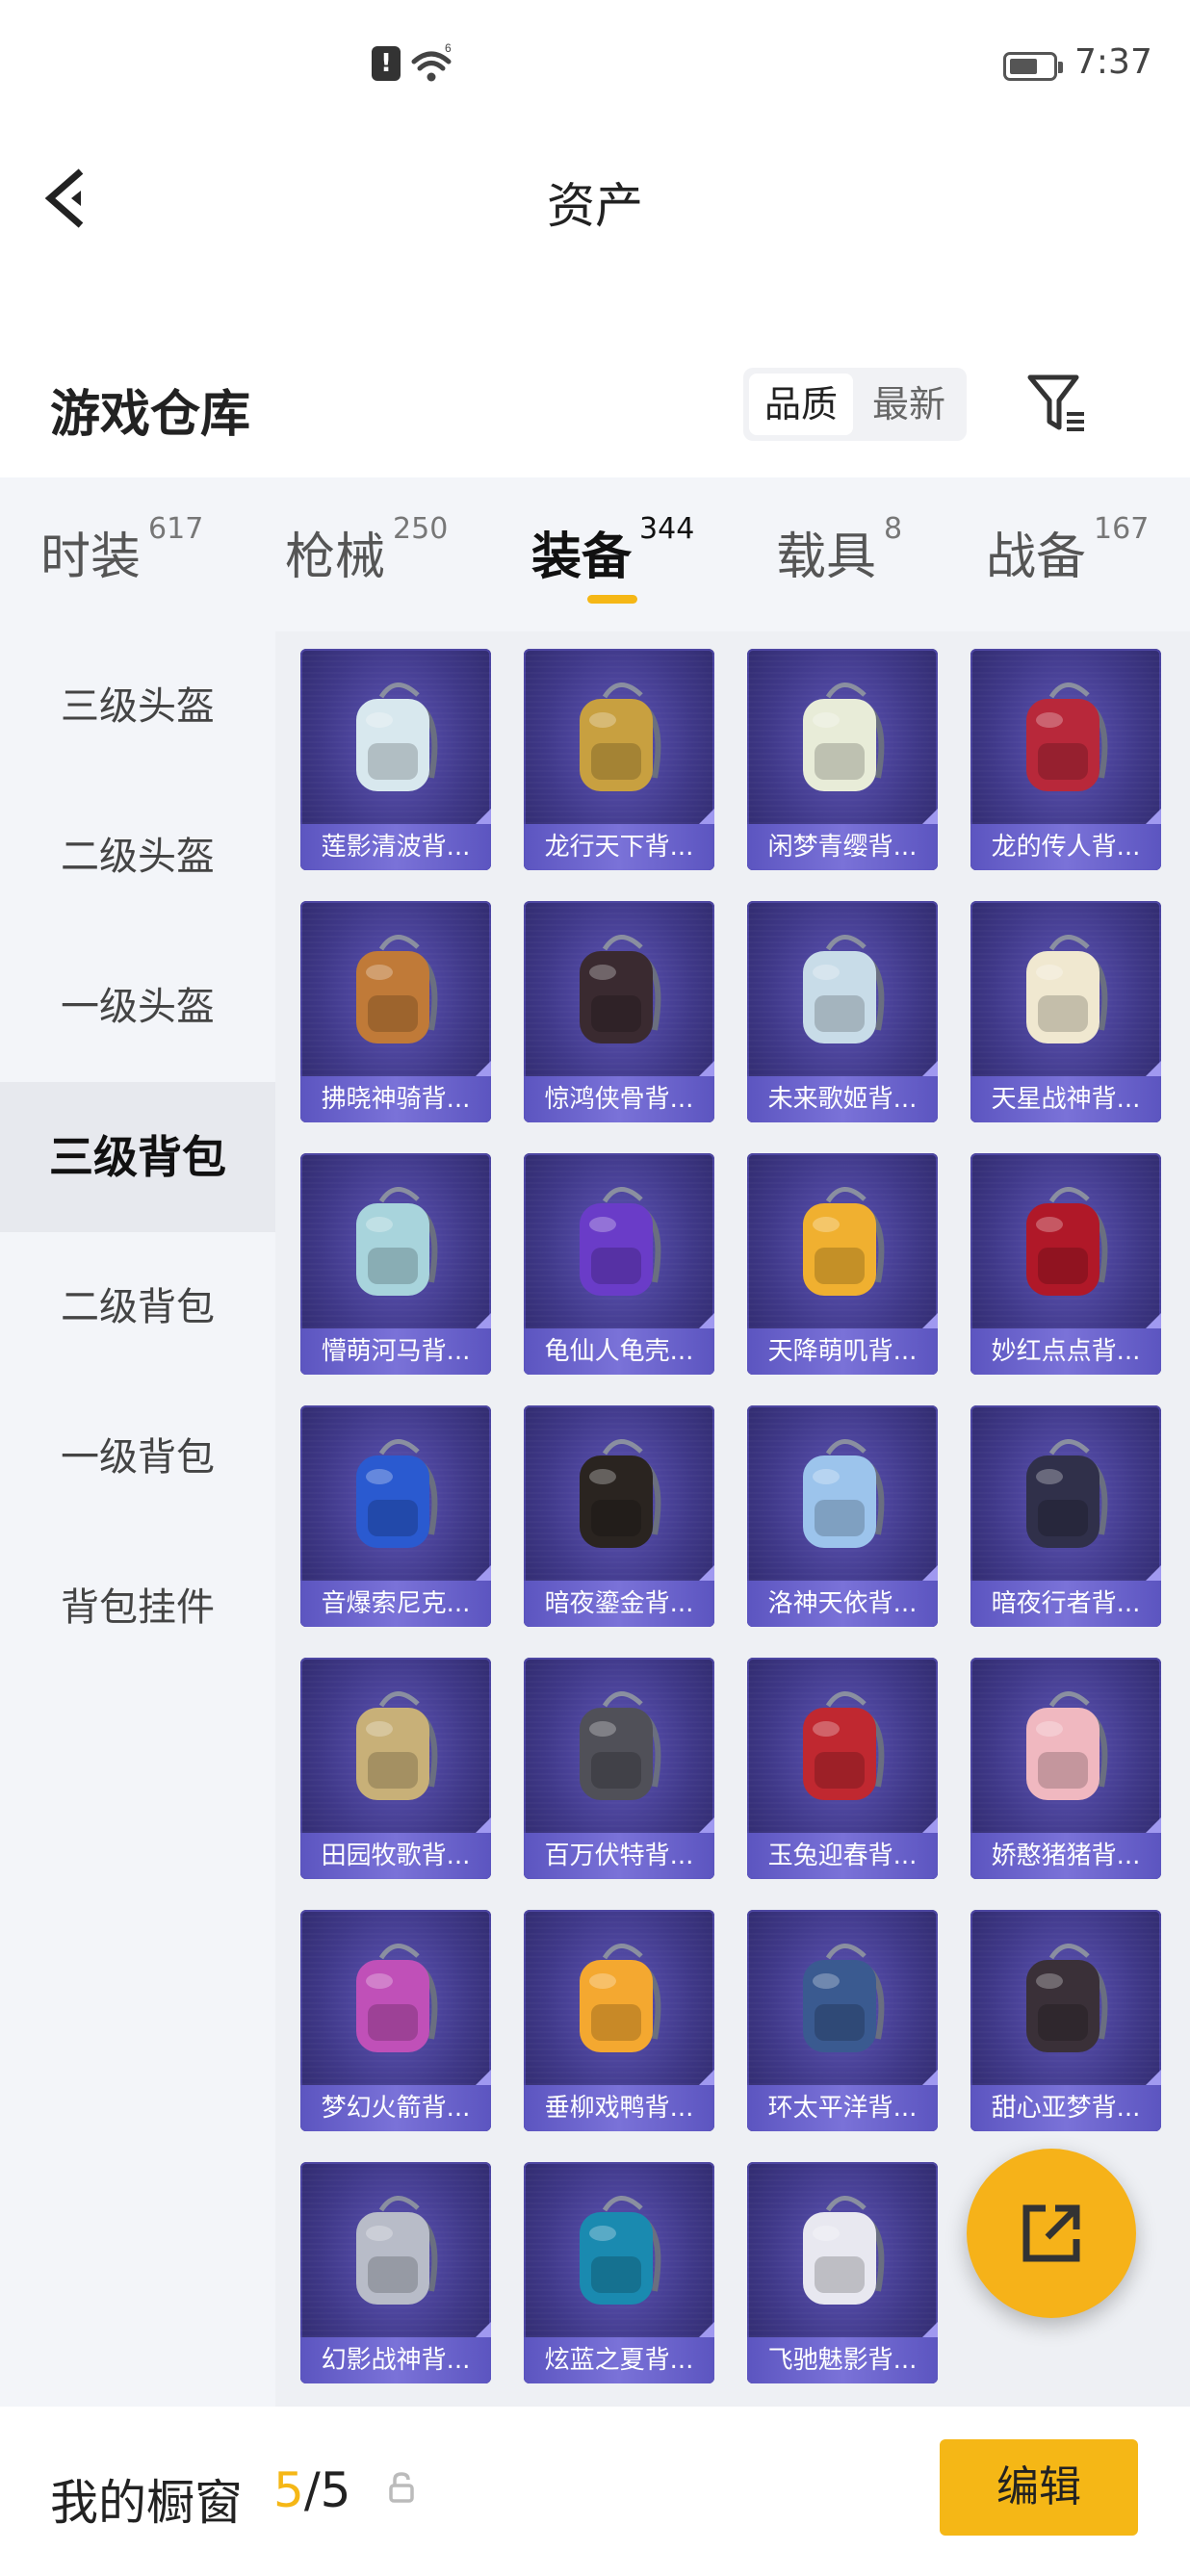  What do you see at coordinates (421, 529) in the screenshot?
I see `tab-count: 250` at bounding box center [421, 529].